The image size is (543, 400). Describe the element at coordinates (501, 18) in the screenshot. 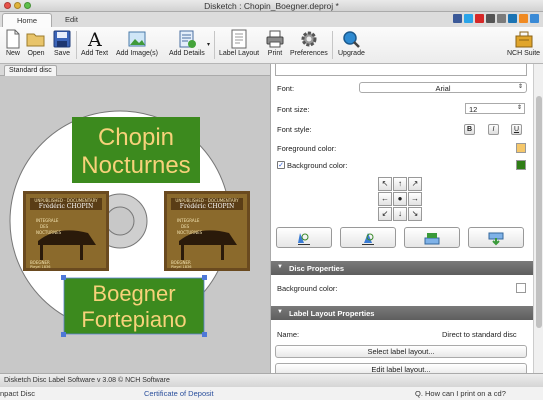

I see `share-icon` at that location.